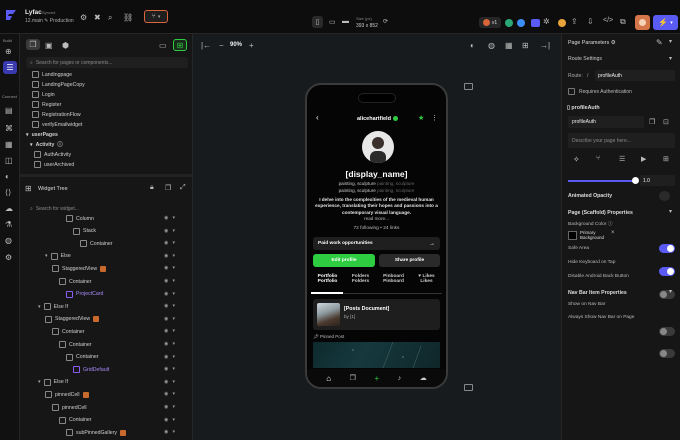 The height and width of the screenshot is (440, 680). What do you see at coordinates (622, 159) in the screenshot?
I see `list-icon: ☰` at bounding box center [622, 159].